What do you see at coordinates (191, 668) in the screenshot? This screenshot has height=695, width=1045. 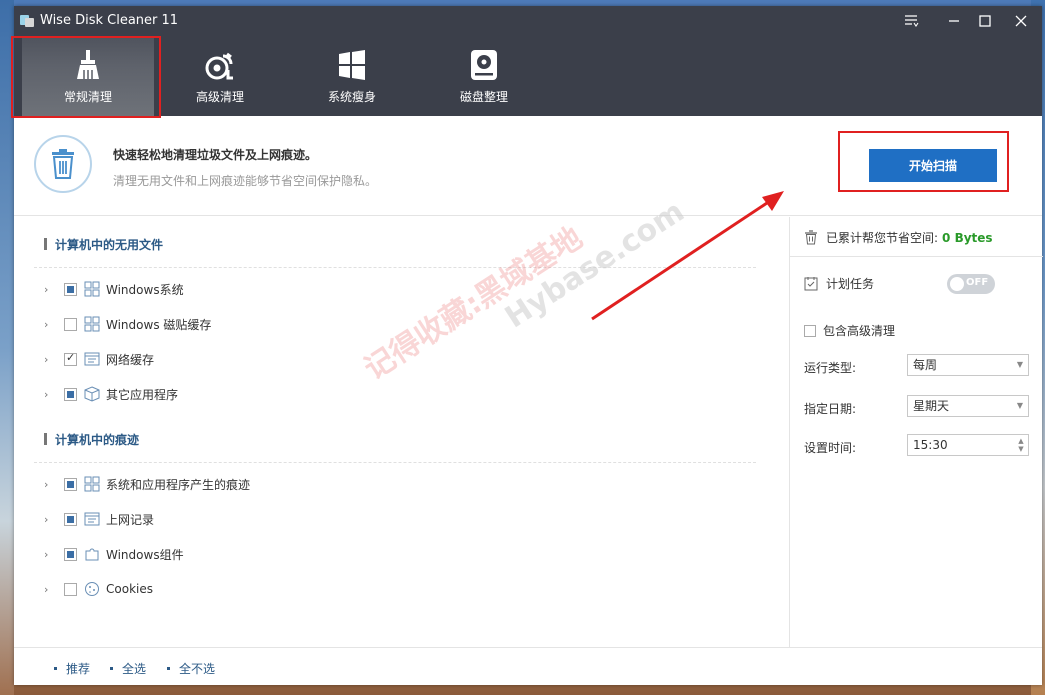 I see `select-none-link: 全不选` at bounding box center [191, 668].